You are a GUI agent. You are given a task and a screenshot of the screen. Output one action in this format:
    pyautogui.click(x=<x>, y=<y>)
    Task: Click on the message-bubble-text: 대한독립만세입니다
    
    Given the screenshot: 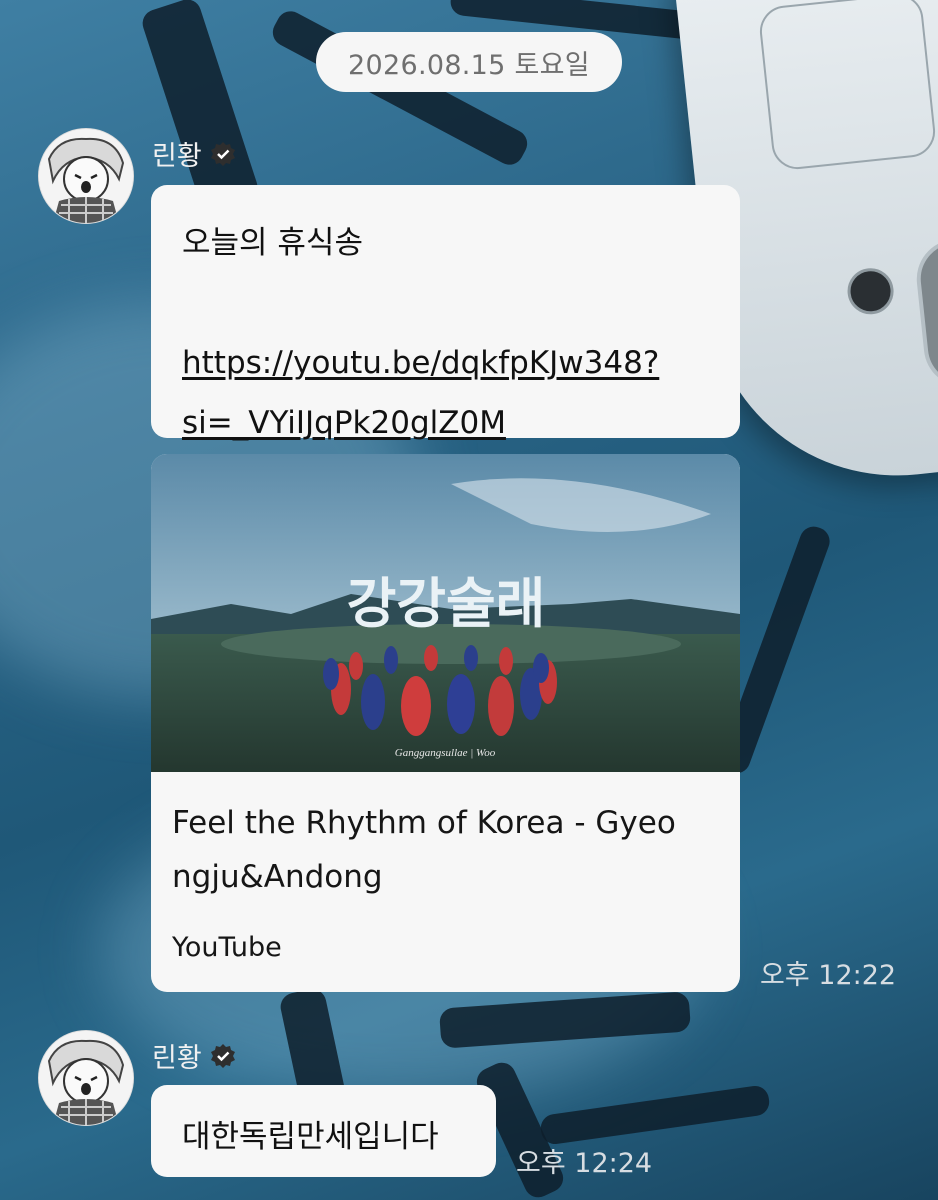 What is the action you would take?
    pyautogui.click(x=323, y=1131)
    